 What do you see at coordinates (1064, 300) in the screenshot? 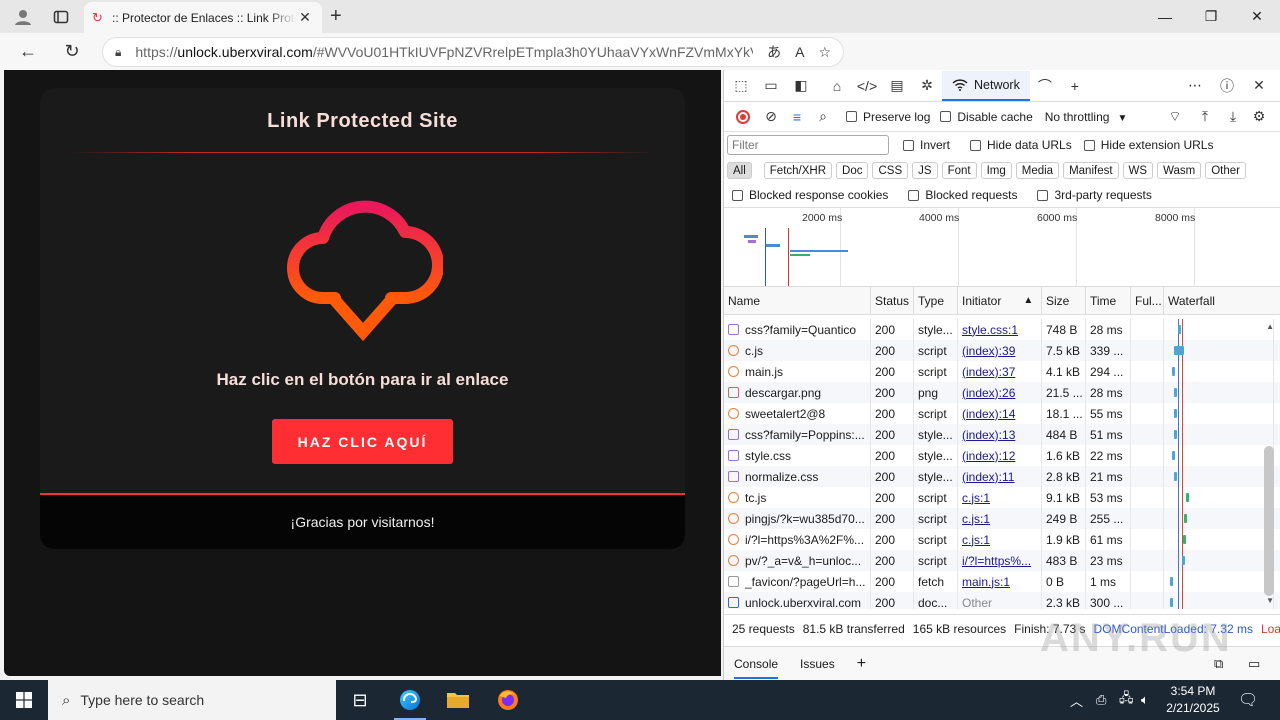
I see `col-size: Size` at bounding box center [1064, 300].